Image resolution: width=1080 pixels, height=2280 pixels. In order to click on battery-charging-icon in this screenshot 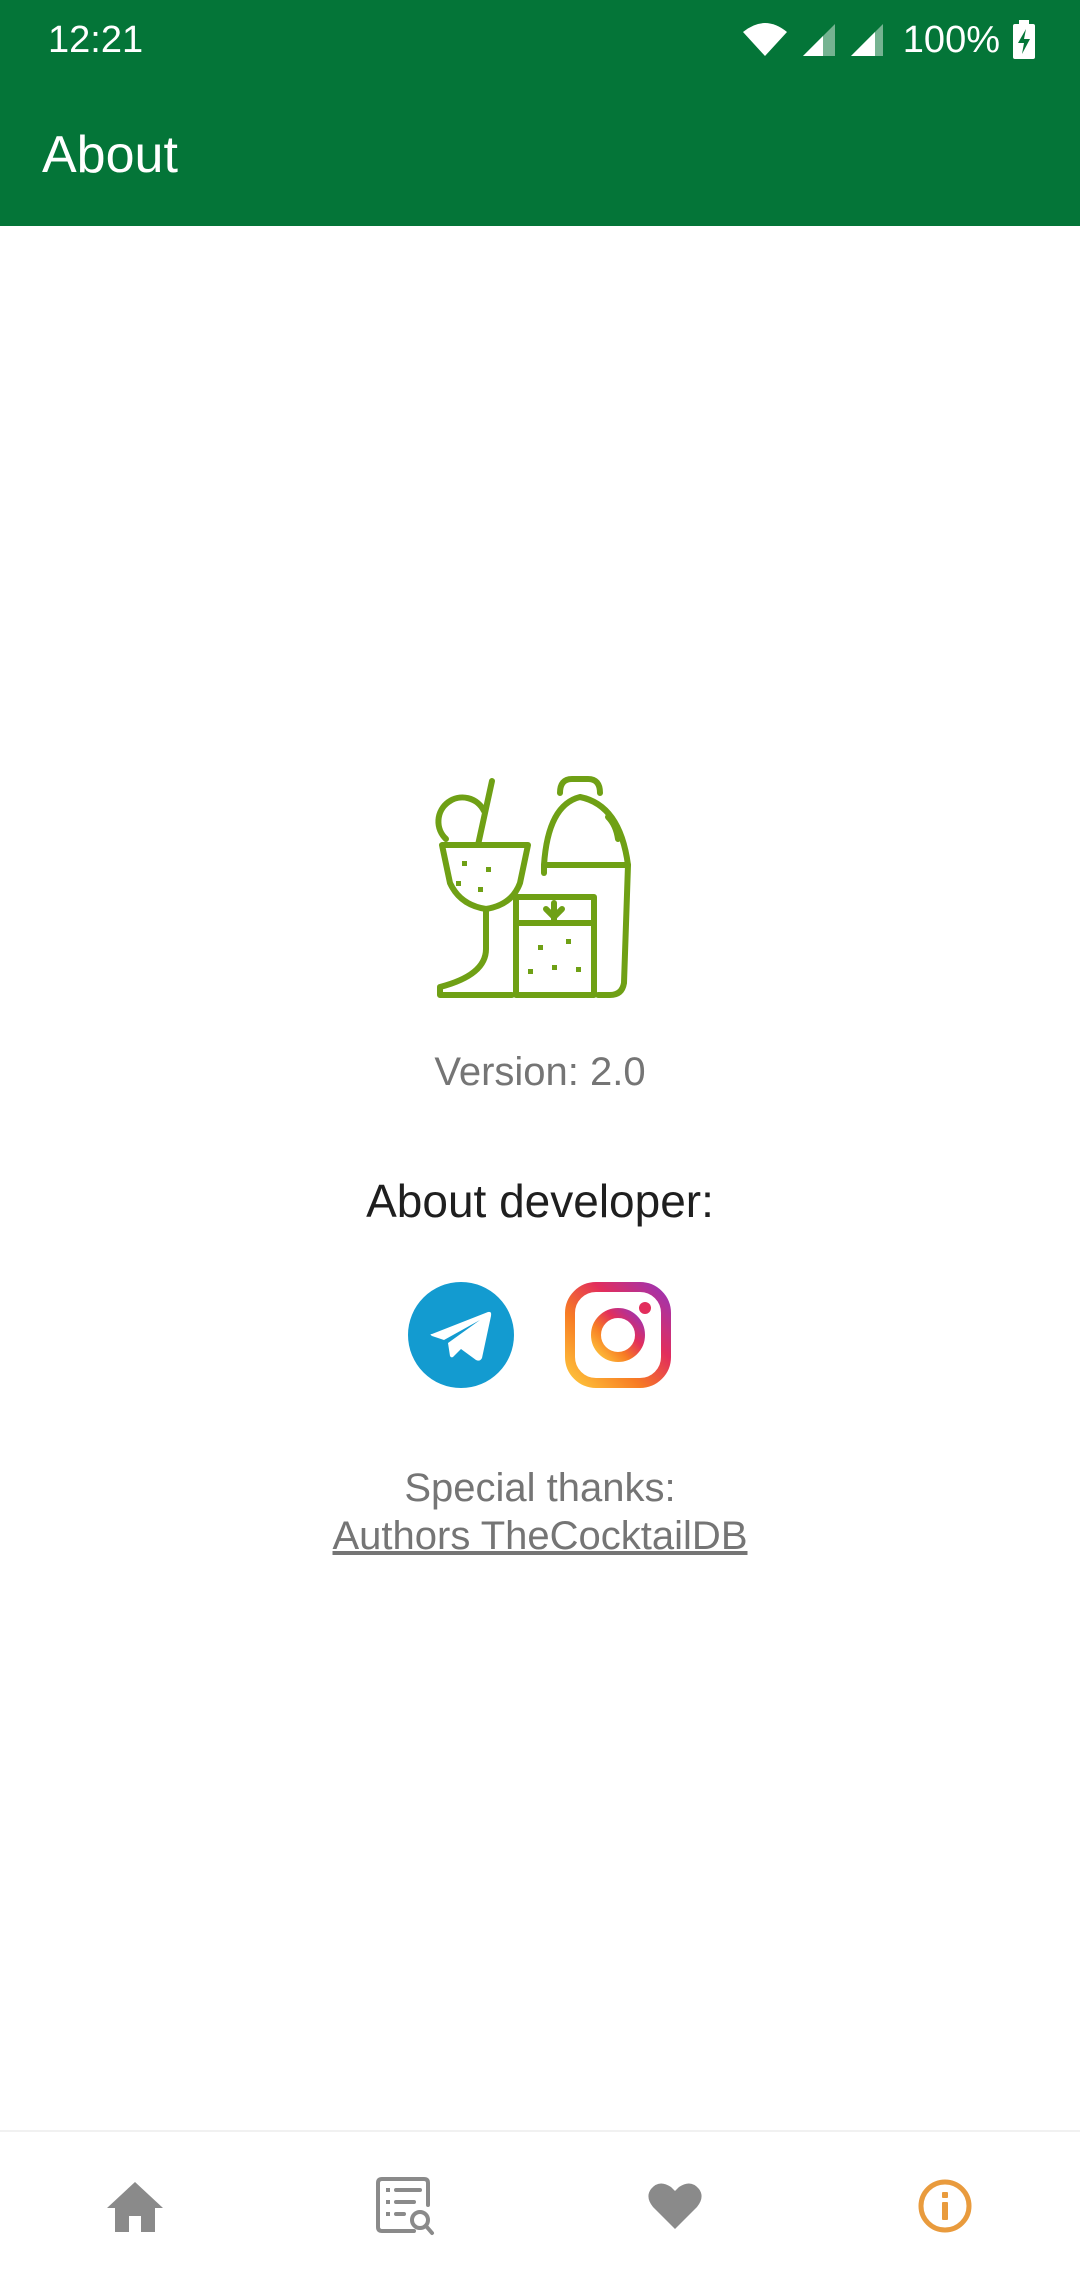, I will do `click(1024, 39)`.